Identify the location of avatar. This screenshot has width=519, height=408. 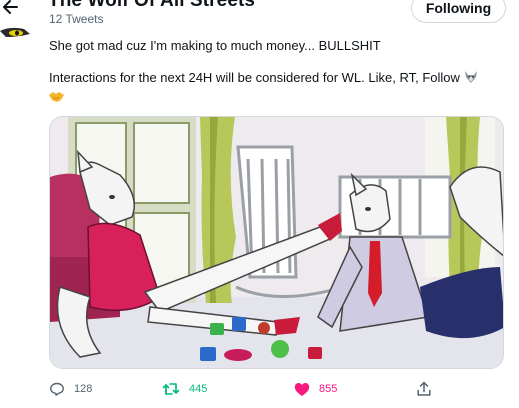
(18, 33).